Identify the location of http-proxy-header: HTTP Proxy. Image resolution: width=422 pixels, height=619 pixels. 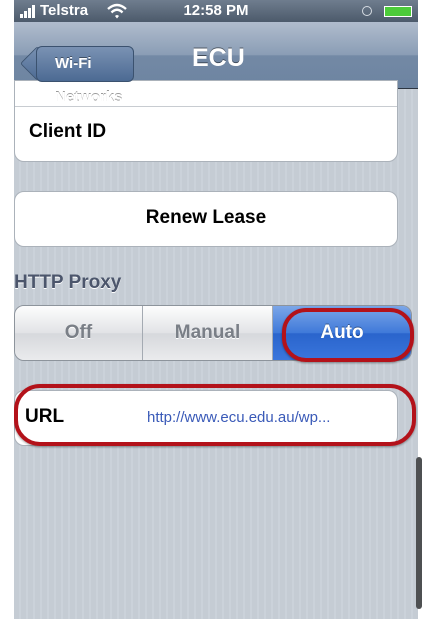
(68, 282).